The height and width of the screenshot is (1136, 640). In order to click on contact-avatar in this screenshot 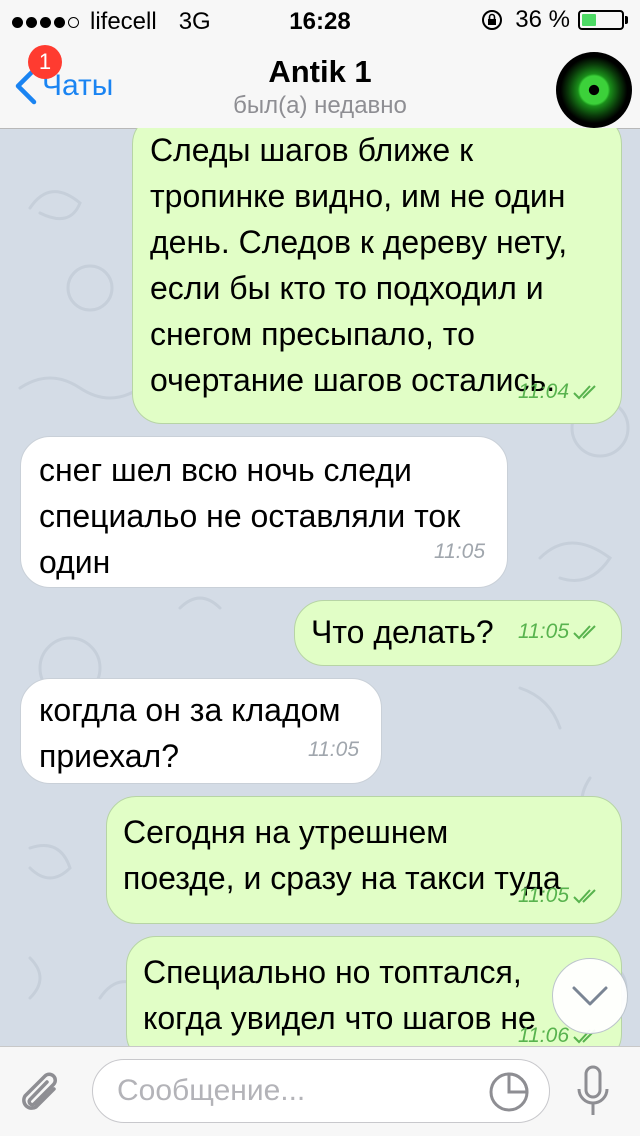, I will do `click(594, 90)`.